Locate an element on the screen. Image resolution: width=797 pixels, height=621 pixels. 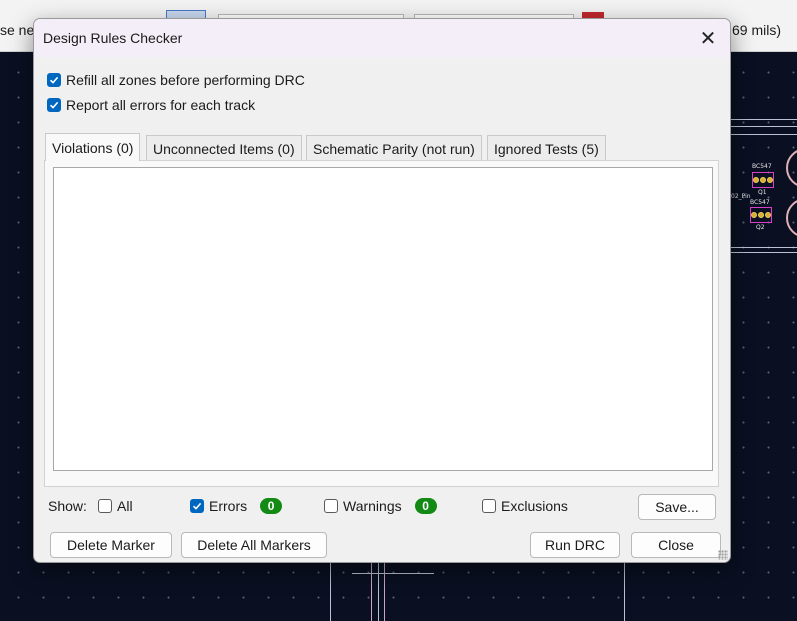
dialog-titlebar: Design Rules Checker ✕ is located at coordinates (382, 38).